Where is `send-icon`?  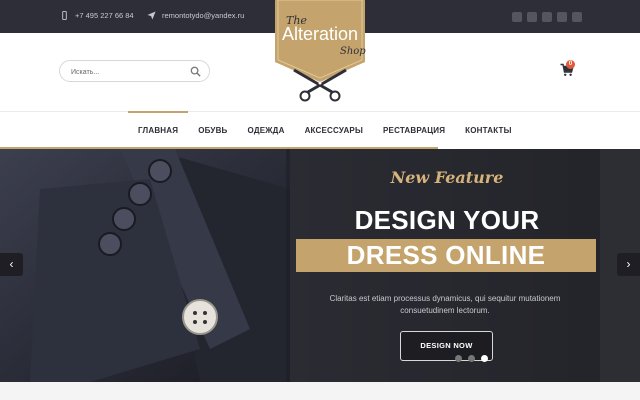 send-icon is located at coordinates (151, 15).